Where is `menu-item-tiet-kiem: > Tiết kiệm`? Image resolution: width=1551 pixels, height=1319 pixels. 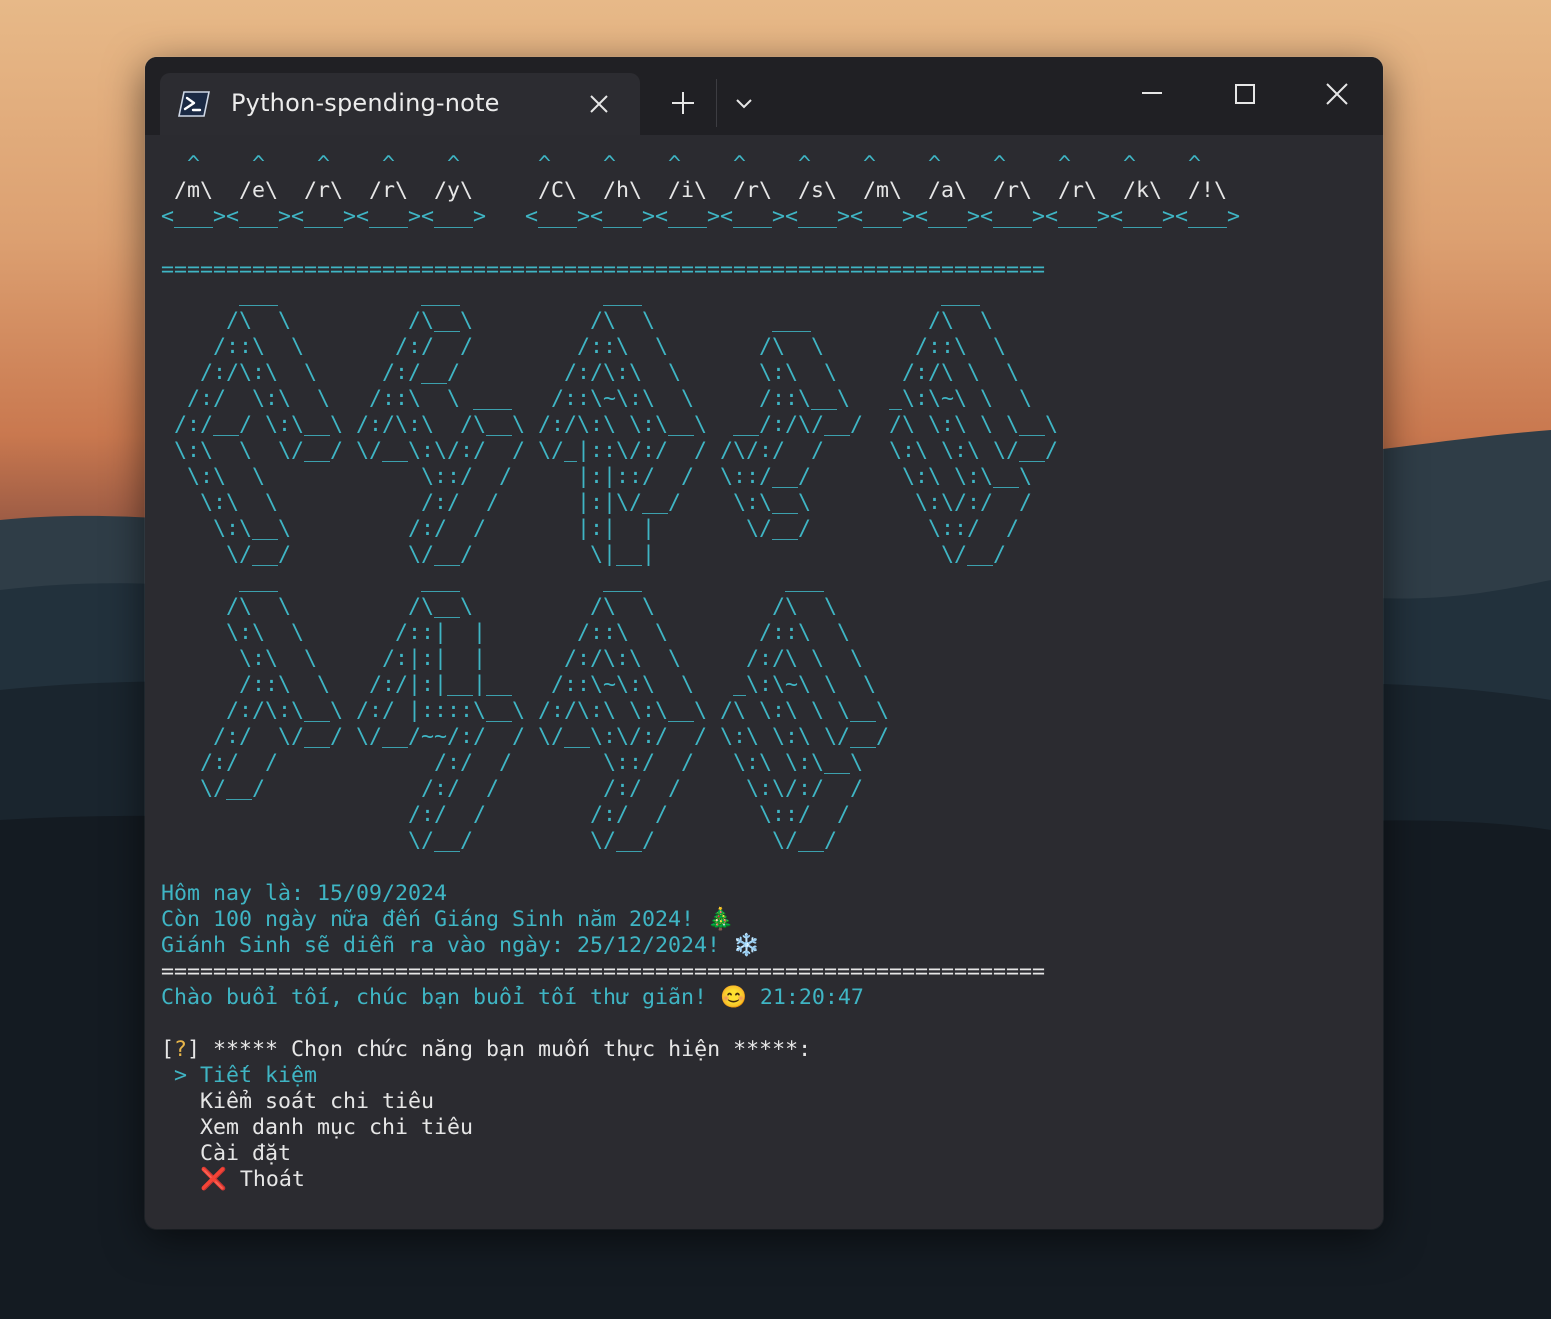 menu-item-tiet-kiem: > Tiết kiệm is located at coordinates (239, 1076).